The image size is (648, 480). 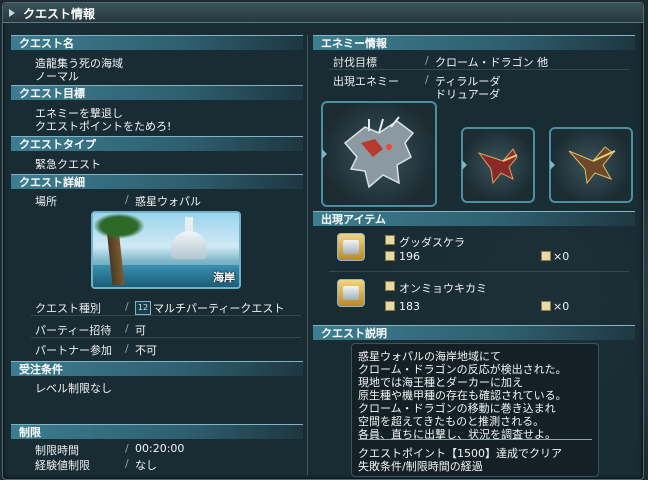 I want to click on quest-type-value: 緊急クエスト, so click(x=68, y=164).